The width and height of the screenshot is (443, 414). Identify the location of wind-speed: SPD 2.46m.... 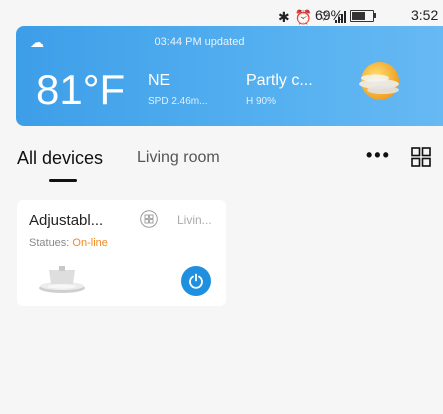
(178, 101).